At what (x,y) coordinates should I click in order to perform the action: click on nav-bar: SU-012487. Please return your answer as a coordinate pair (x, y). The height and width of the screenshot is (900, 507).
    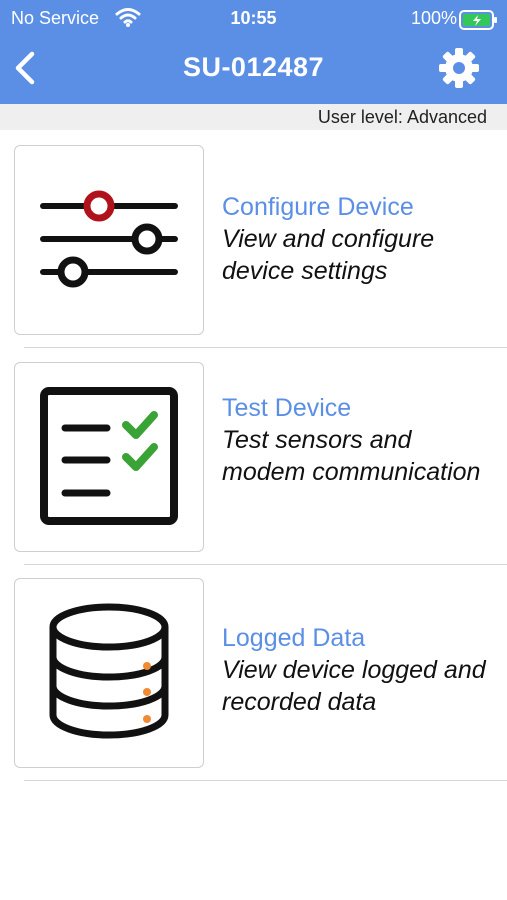
    Looking at the image, I should click on (253, 70).